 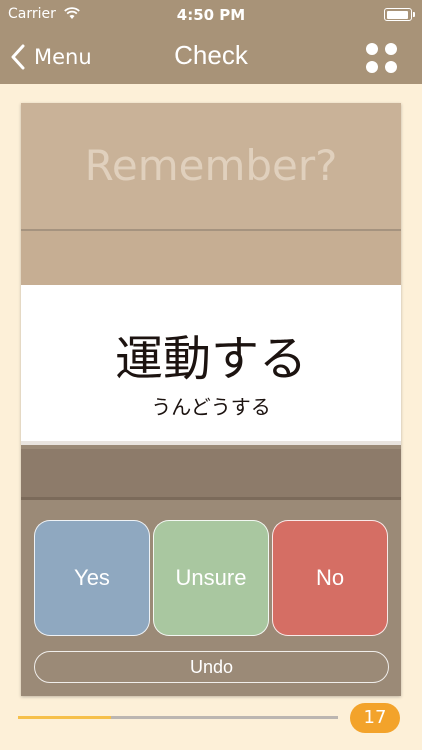 I want to click on unsure-button: Unsure, so click(x=211, y=578).